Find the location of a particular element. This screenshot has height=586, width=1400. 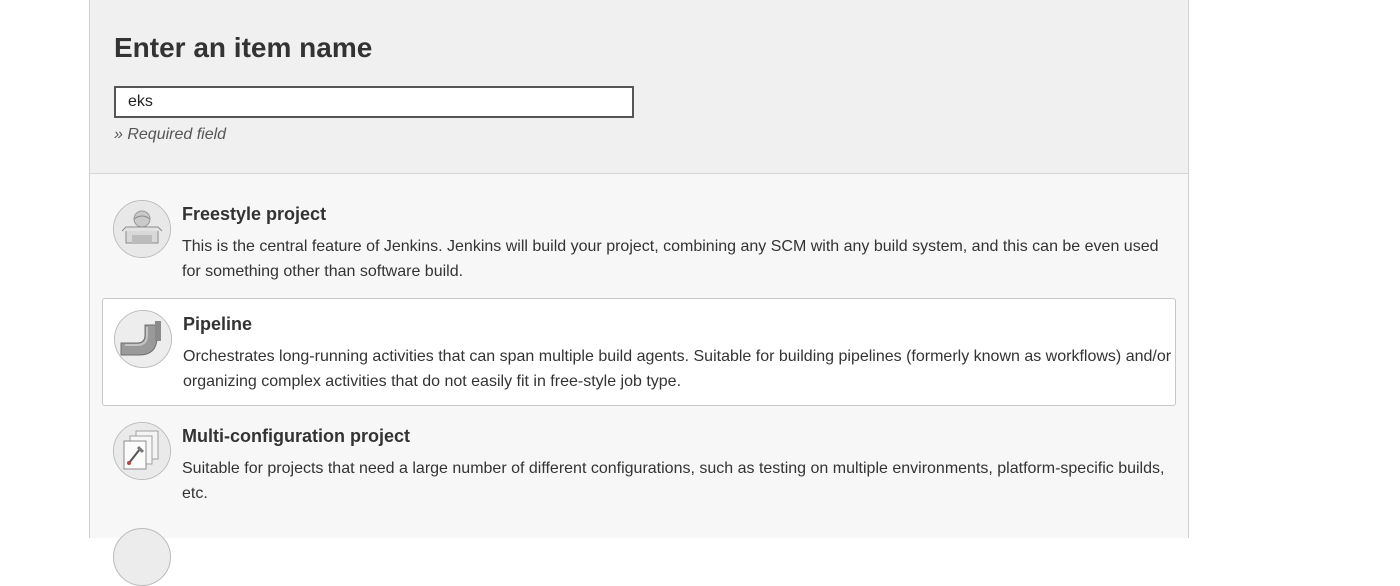

page-title: Enter an item name is located at coordinates (243, 47).